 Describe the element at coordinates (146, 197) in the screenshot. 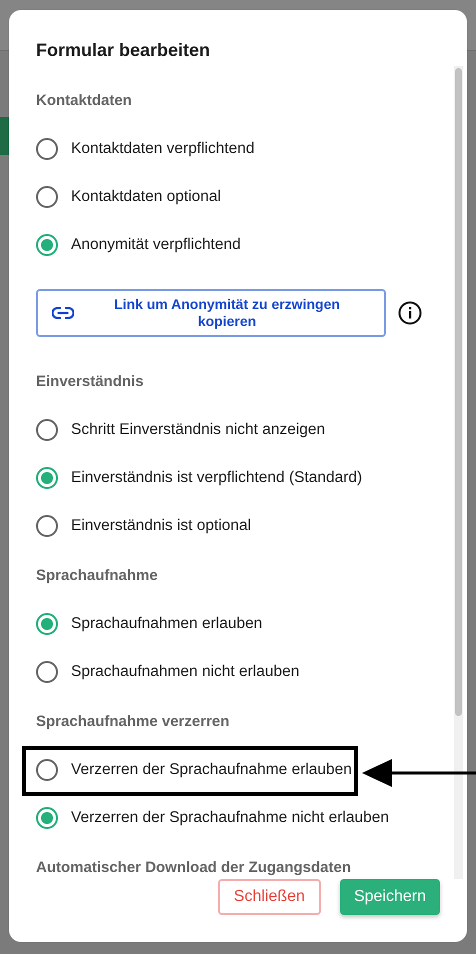

I see `option-label: Kontaktdaten optional` at that location.